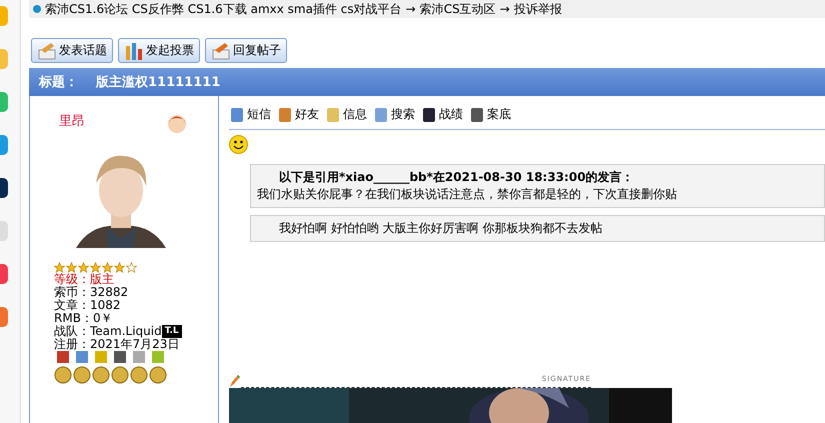  What do you see at coordinates (102, 279) in the screenshot?
I see `field-value: 版主` at bounding box center [102, 279].